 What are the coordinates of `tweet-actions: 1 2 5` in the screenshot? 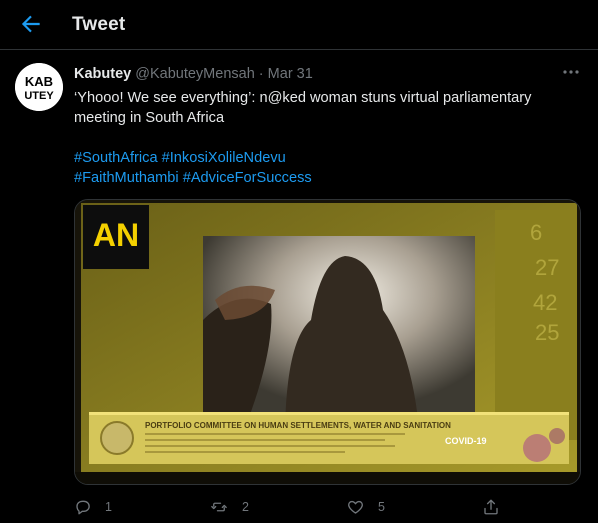 It's located at (294, 507).